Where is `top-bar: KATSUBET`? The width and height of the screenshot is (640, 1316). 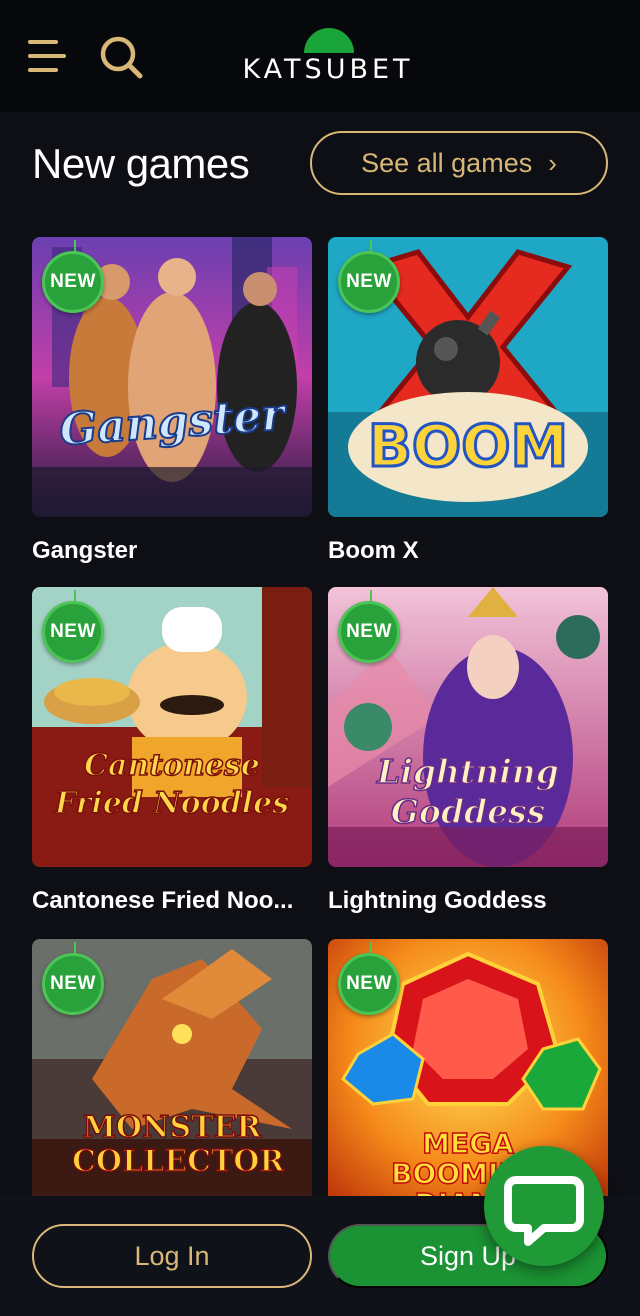 top-bar: KATSUBET is located at coordinates (320, 56).